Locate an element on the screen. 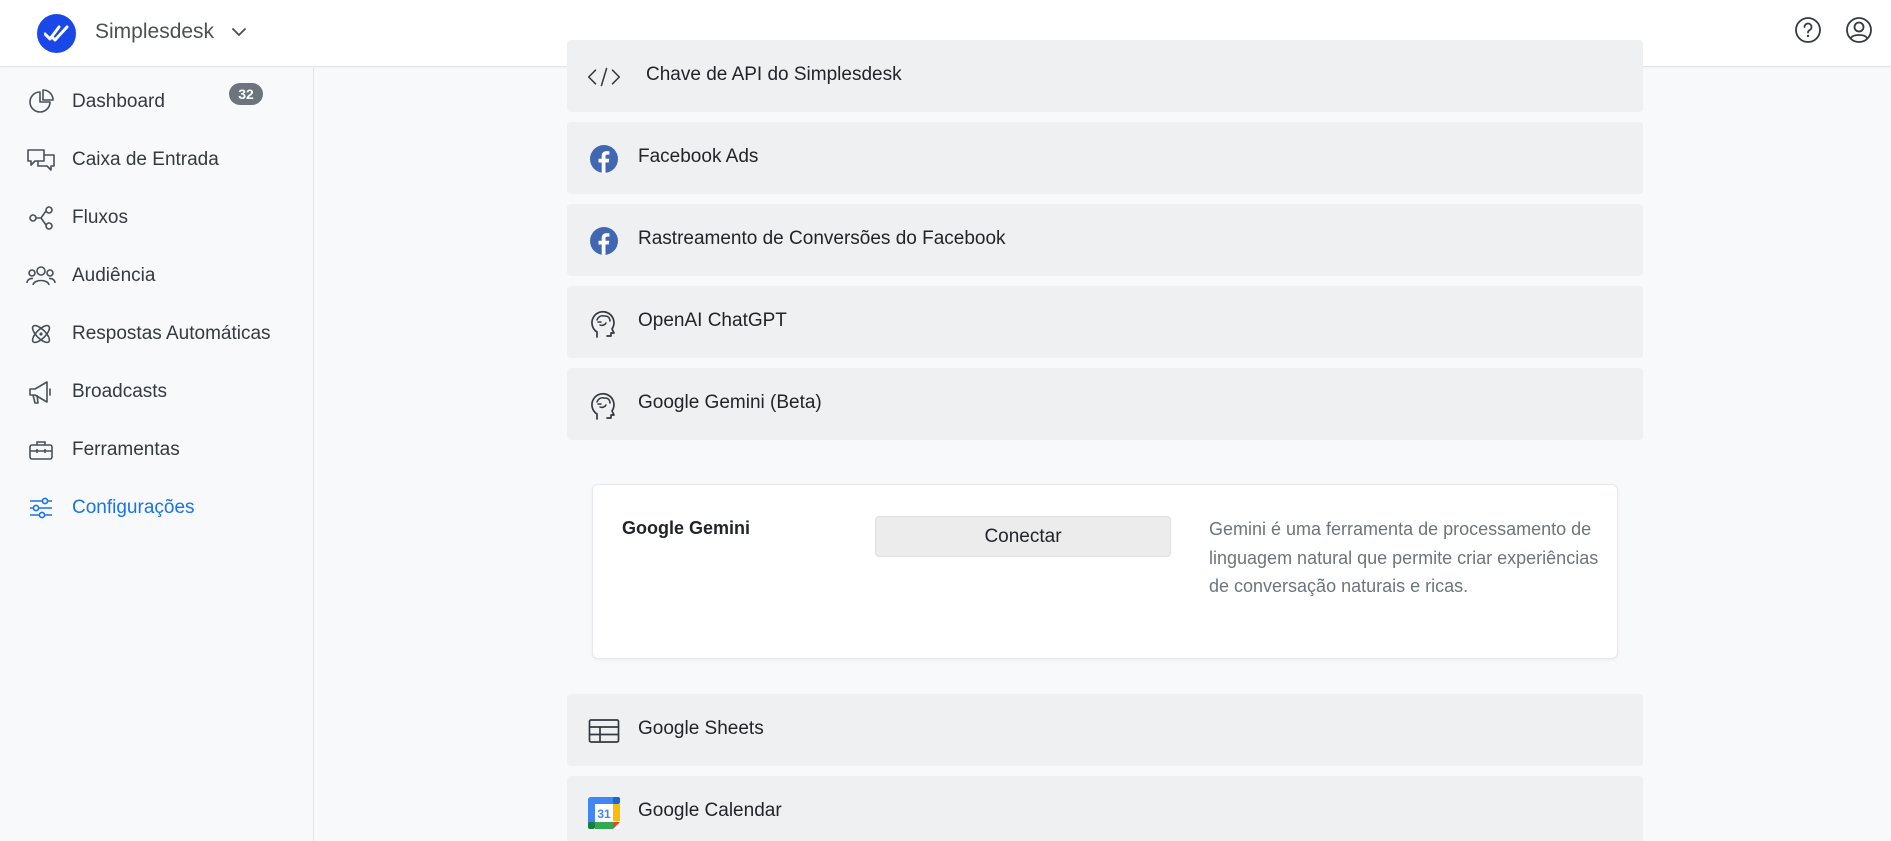  sidebar-item-flows: Fluxos is located at coordinates (156, 218).